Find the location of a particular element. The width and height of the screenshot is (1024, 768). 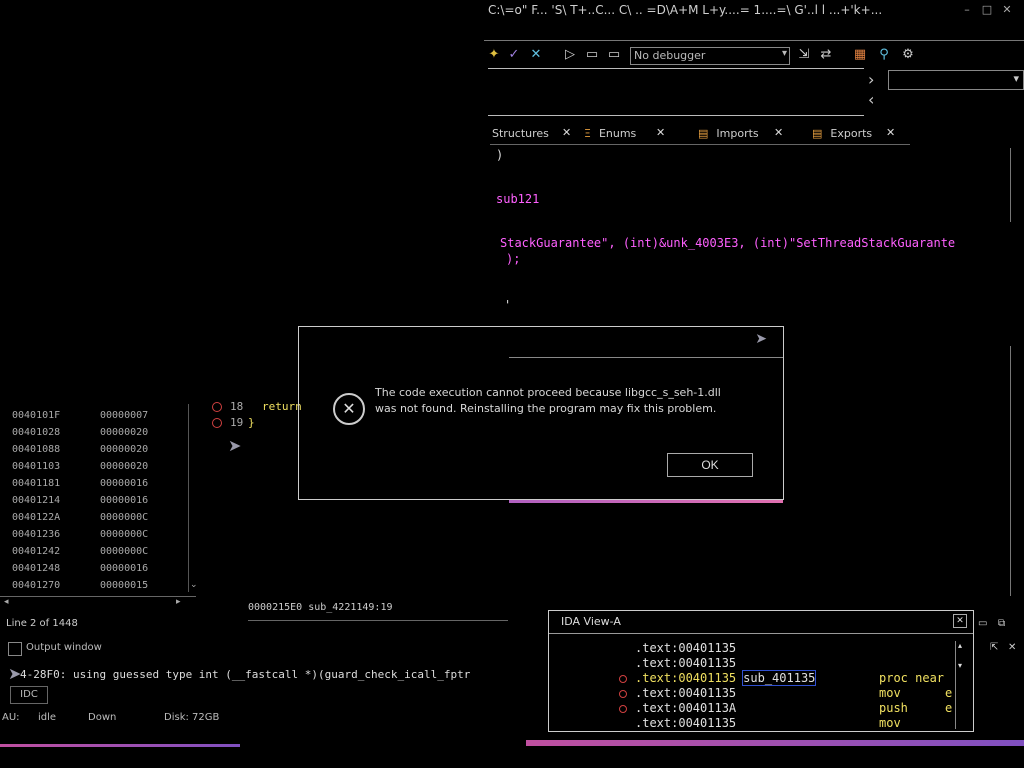

list-item: 00401248 00000016 is located at coordinates (102, 571).